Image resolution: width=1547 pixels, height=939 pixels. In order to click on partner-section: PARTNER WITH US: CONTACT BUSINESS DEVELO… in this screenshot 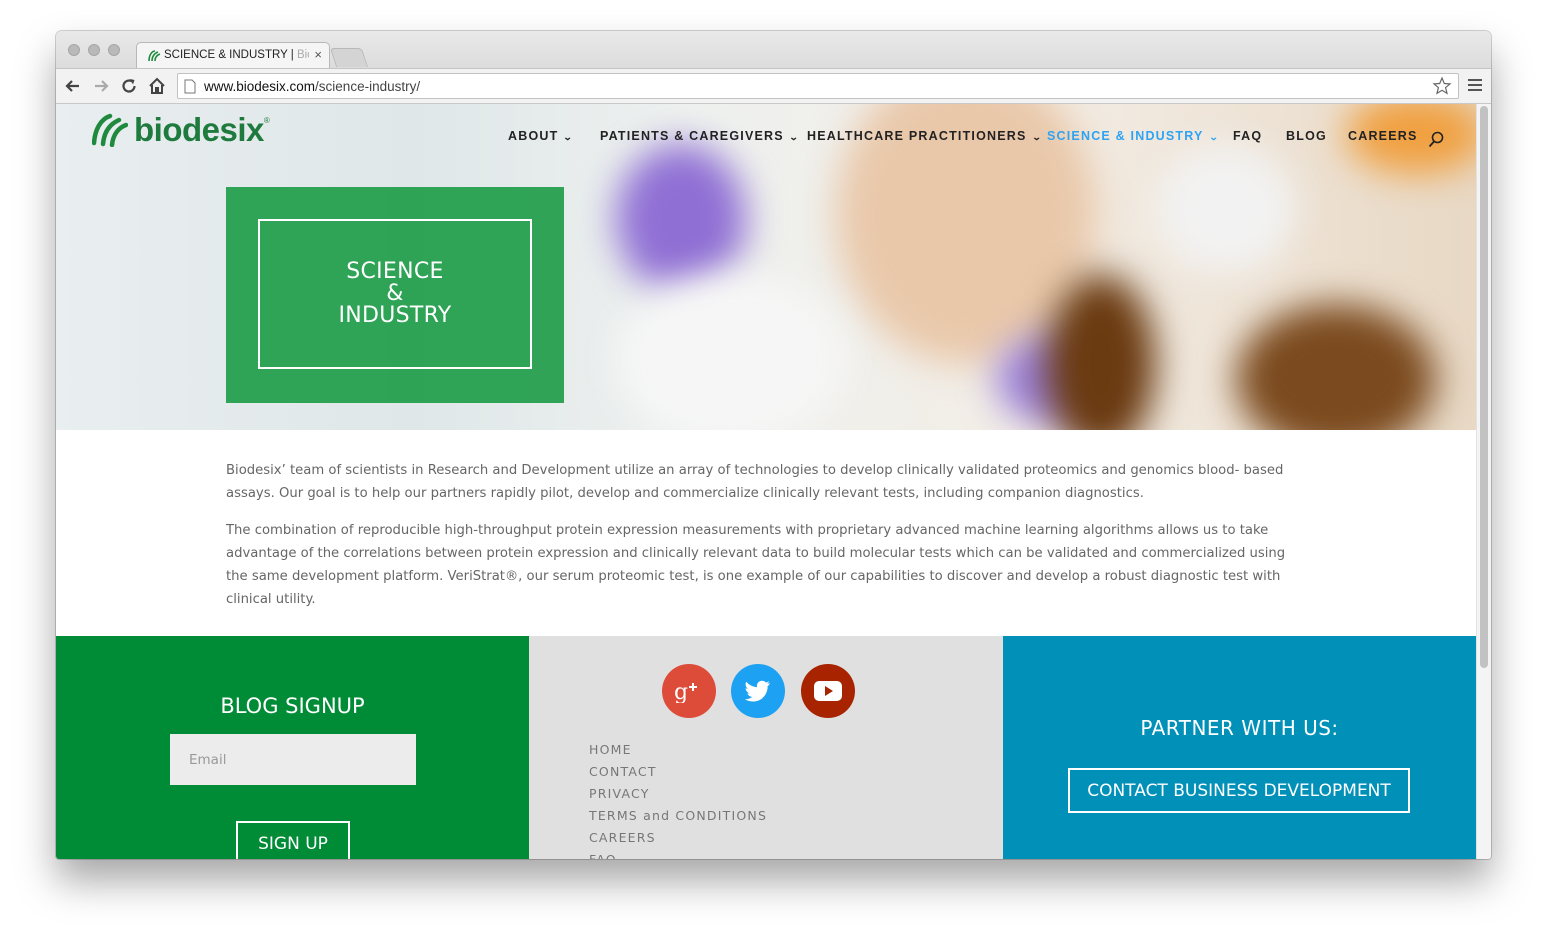, I will do `click(1239, 747)`.